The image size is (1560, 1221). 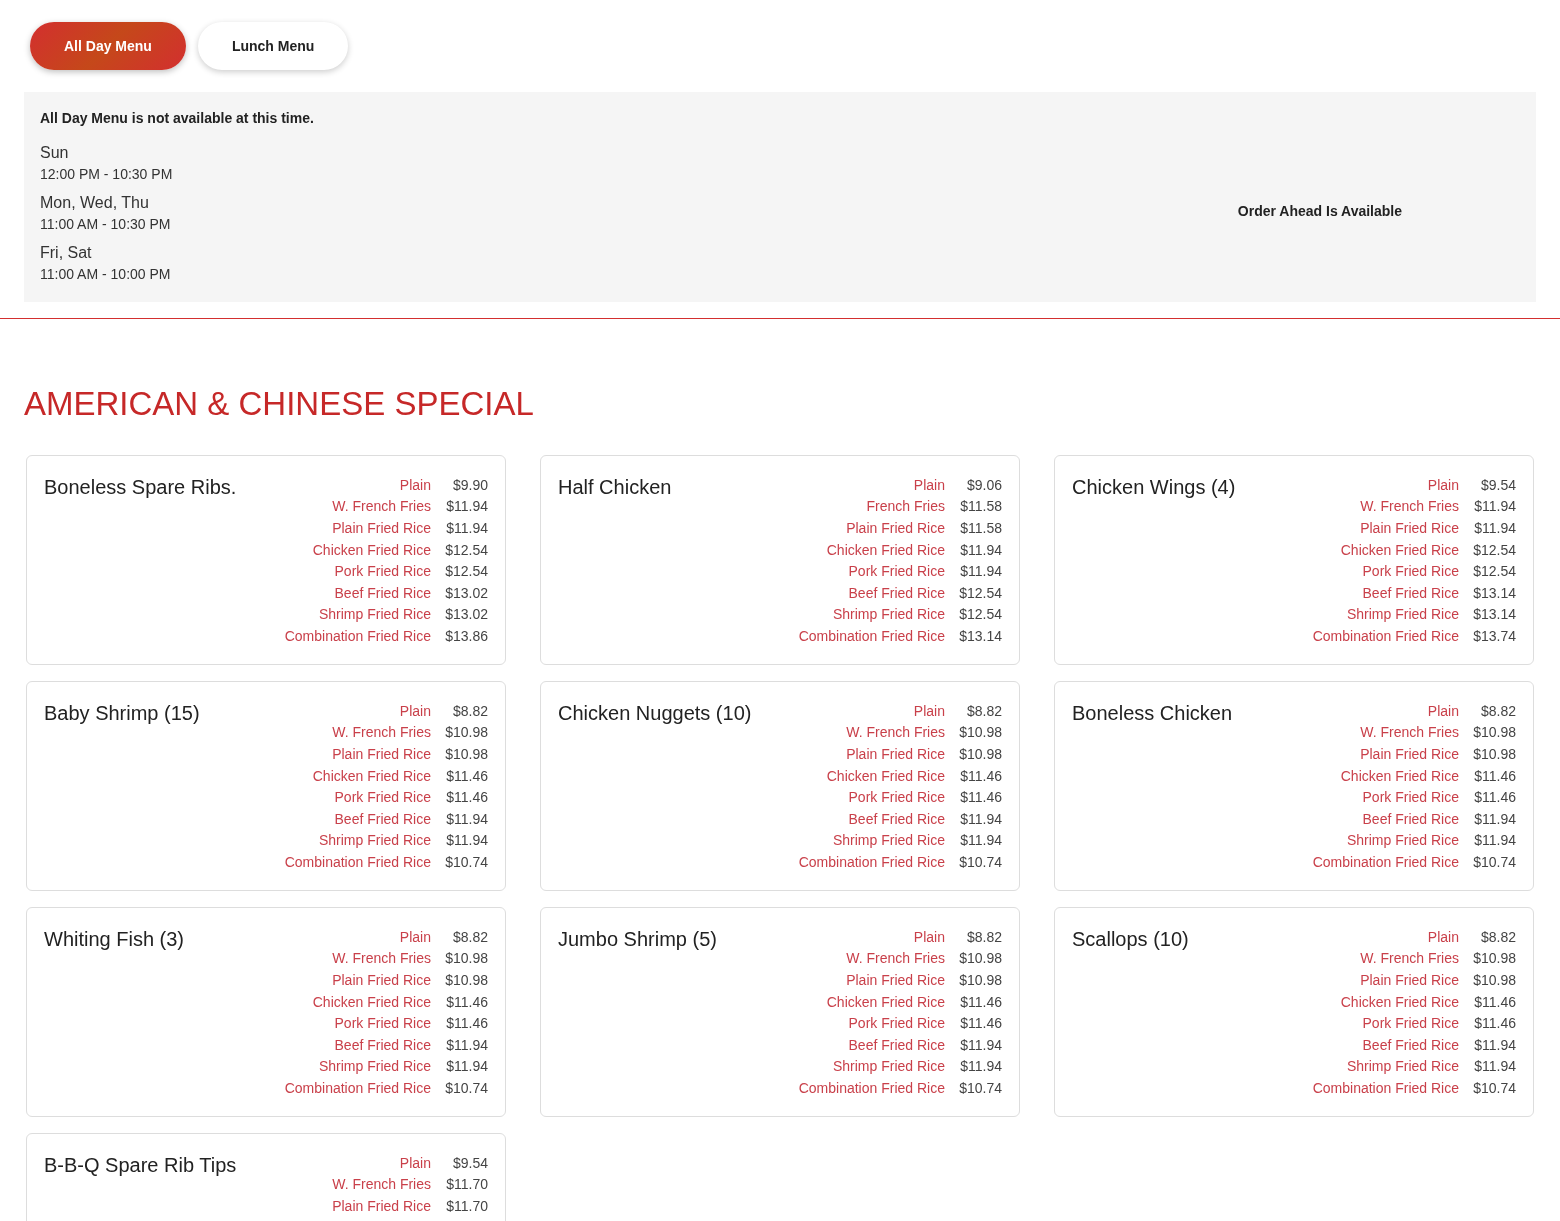 What do you see at coordinates (1494, 635) in the screenshot?
I see `option-price: $13.74` at bounding box center [1494, 635].